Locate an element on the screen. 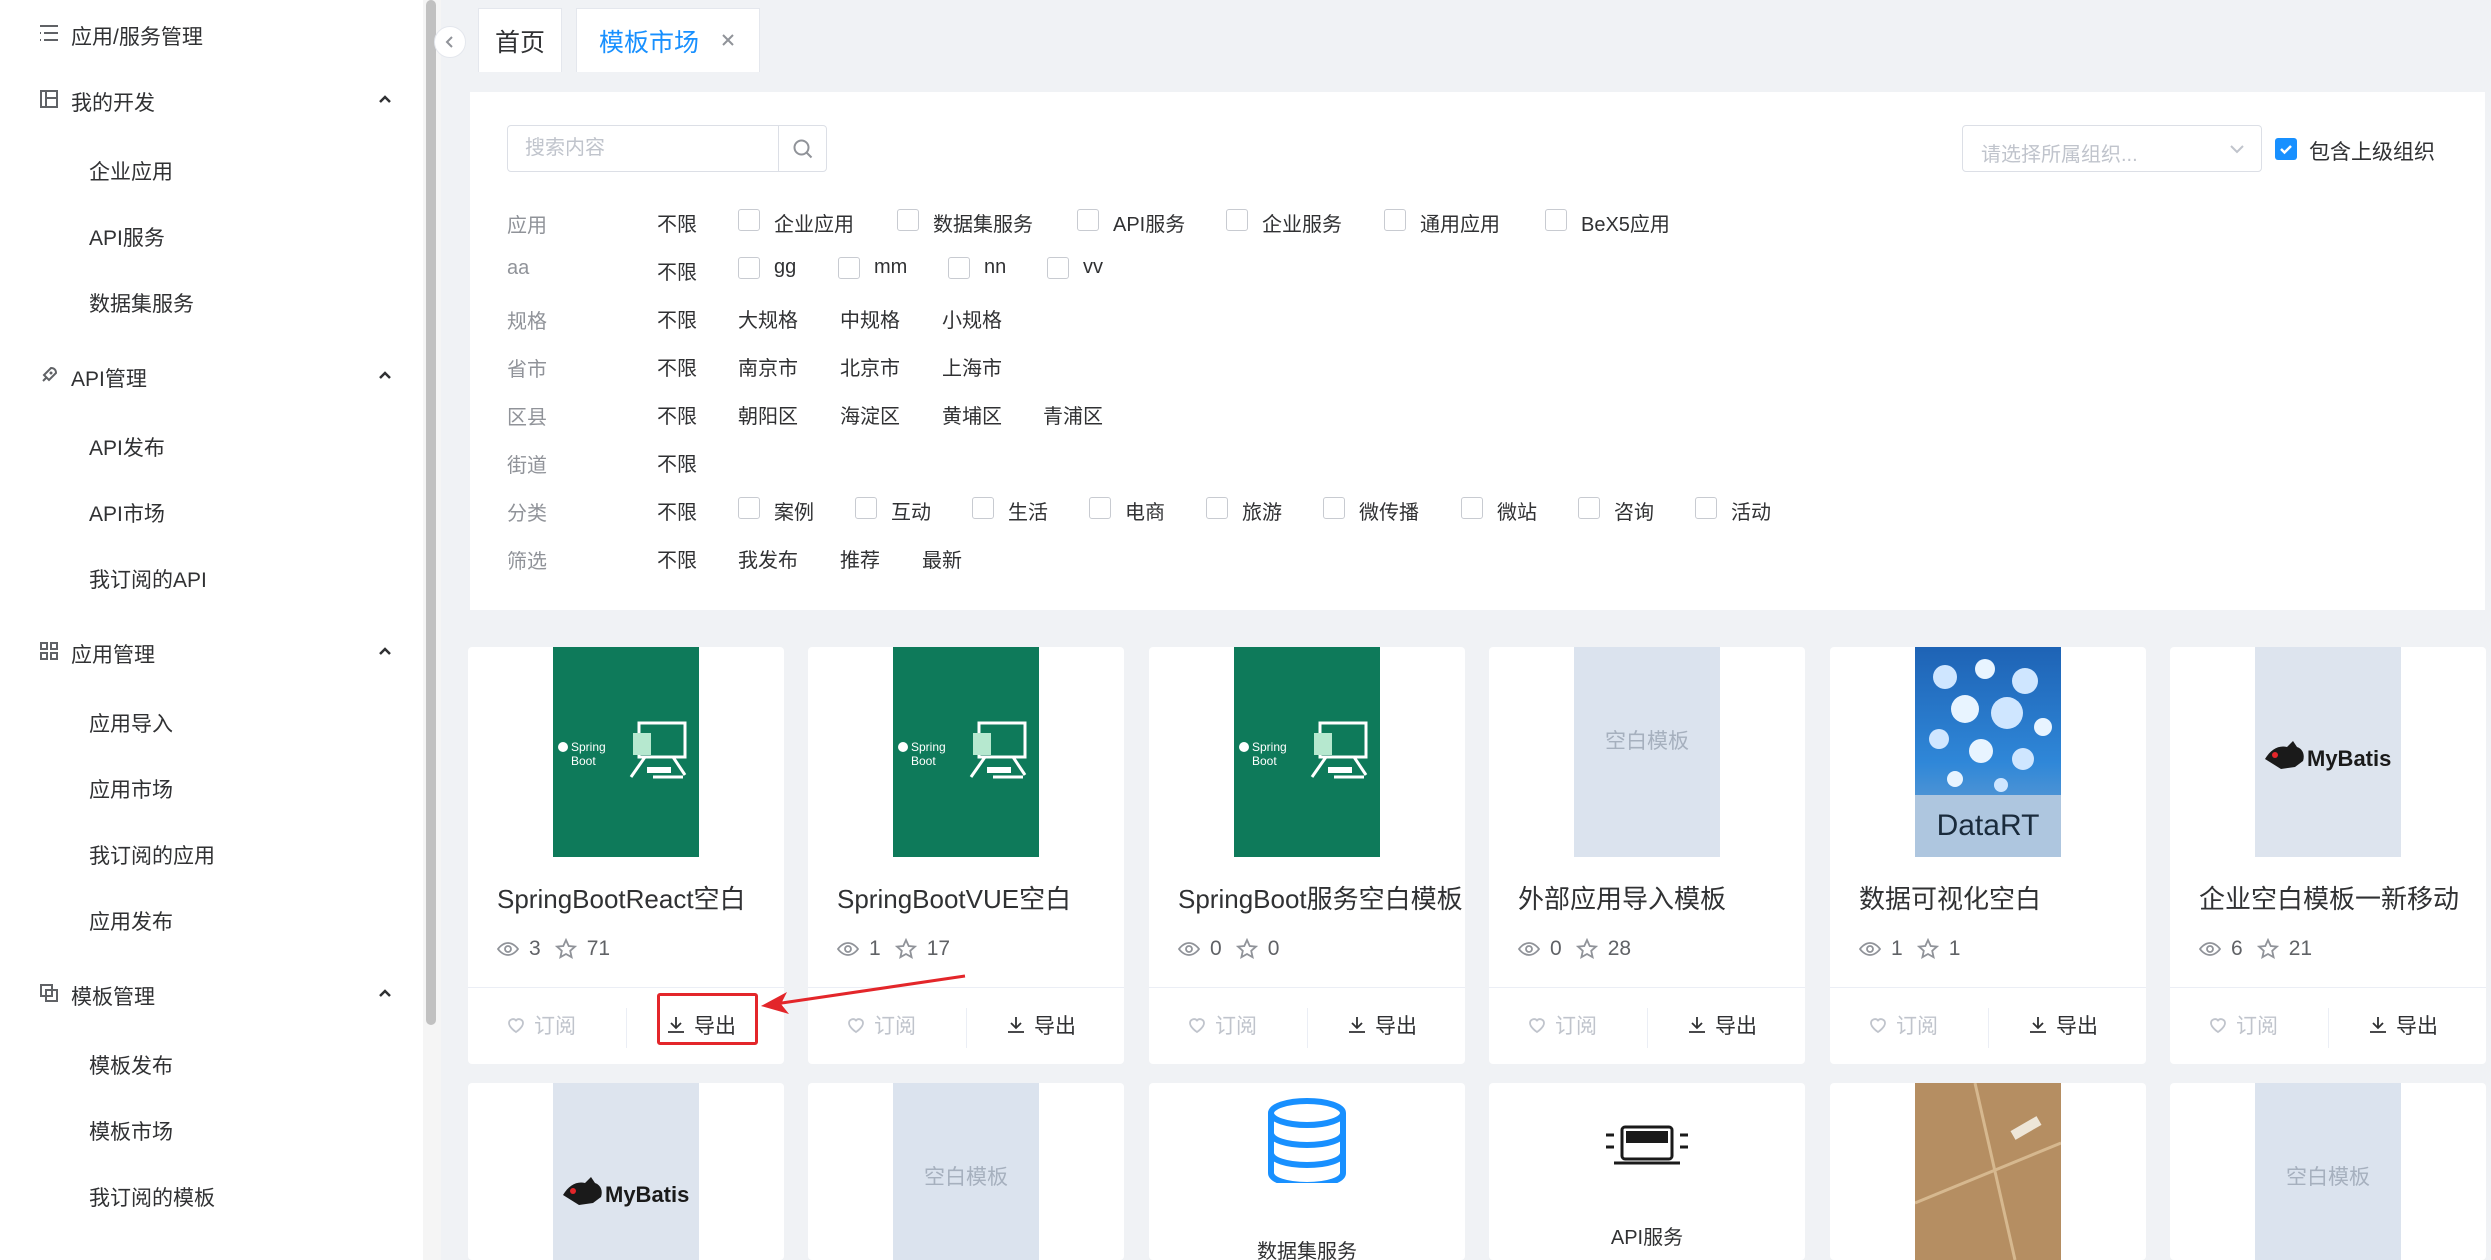 The height and width of the screenshot is (1260, 2491). sidebar-item-api-service: API服务 is located at coordinates (211, 237).